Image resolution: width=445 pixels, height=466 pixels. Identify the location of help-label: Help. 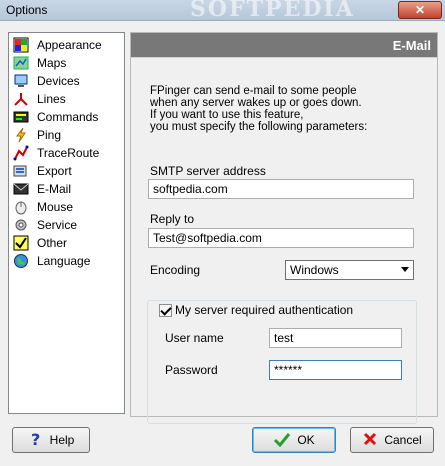
(62, 440).